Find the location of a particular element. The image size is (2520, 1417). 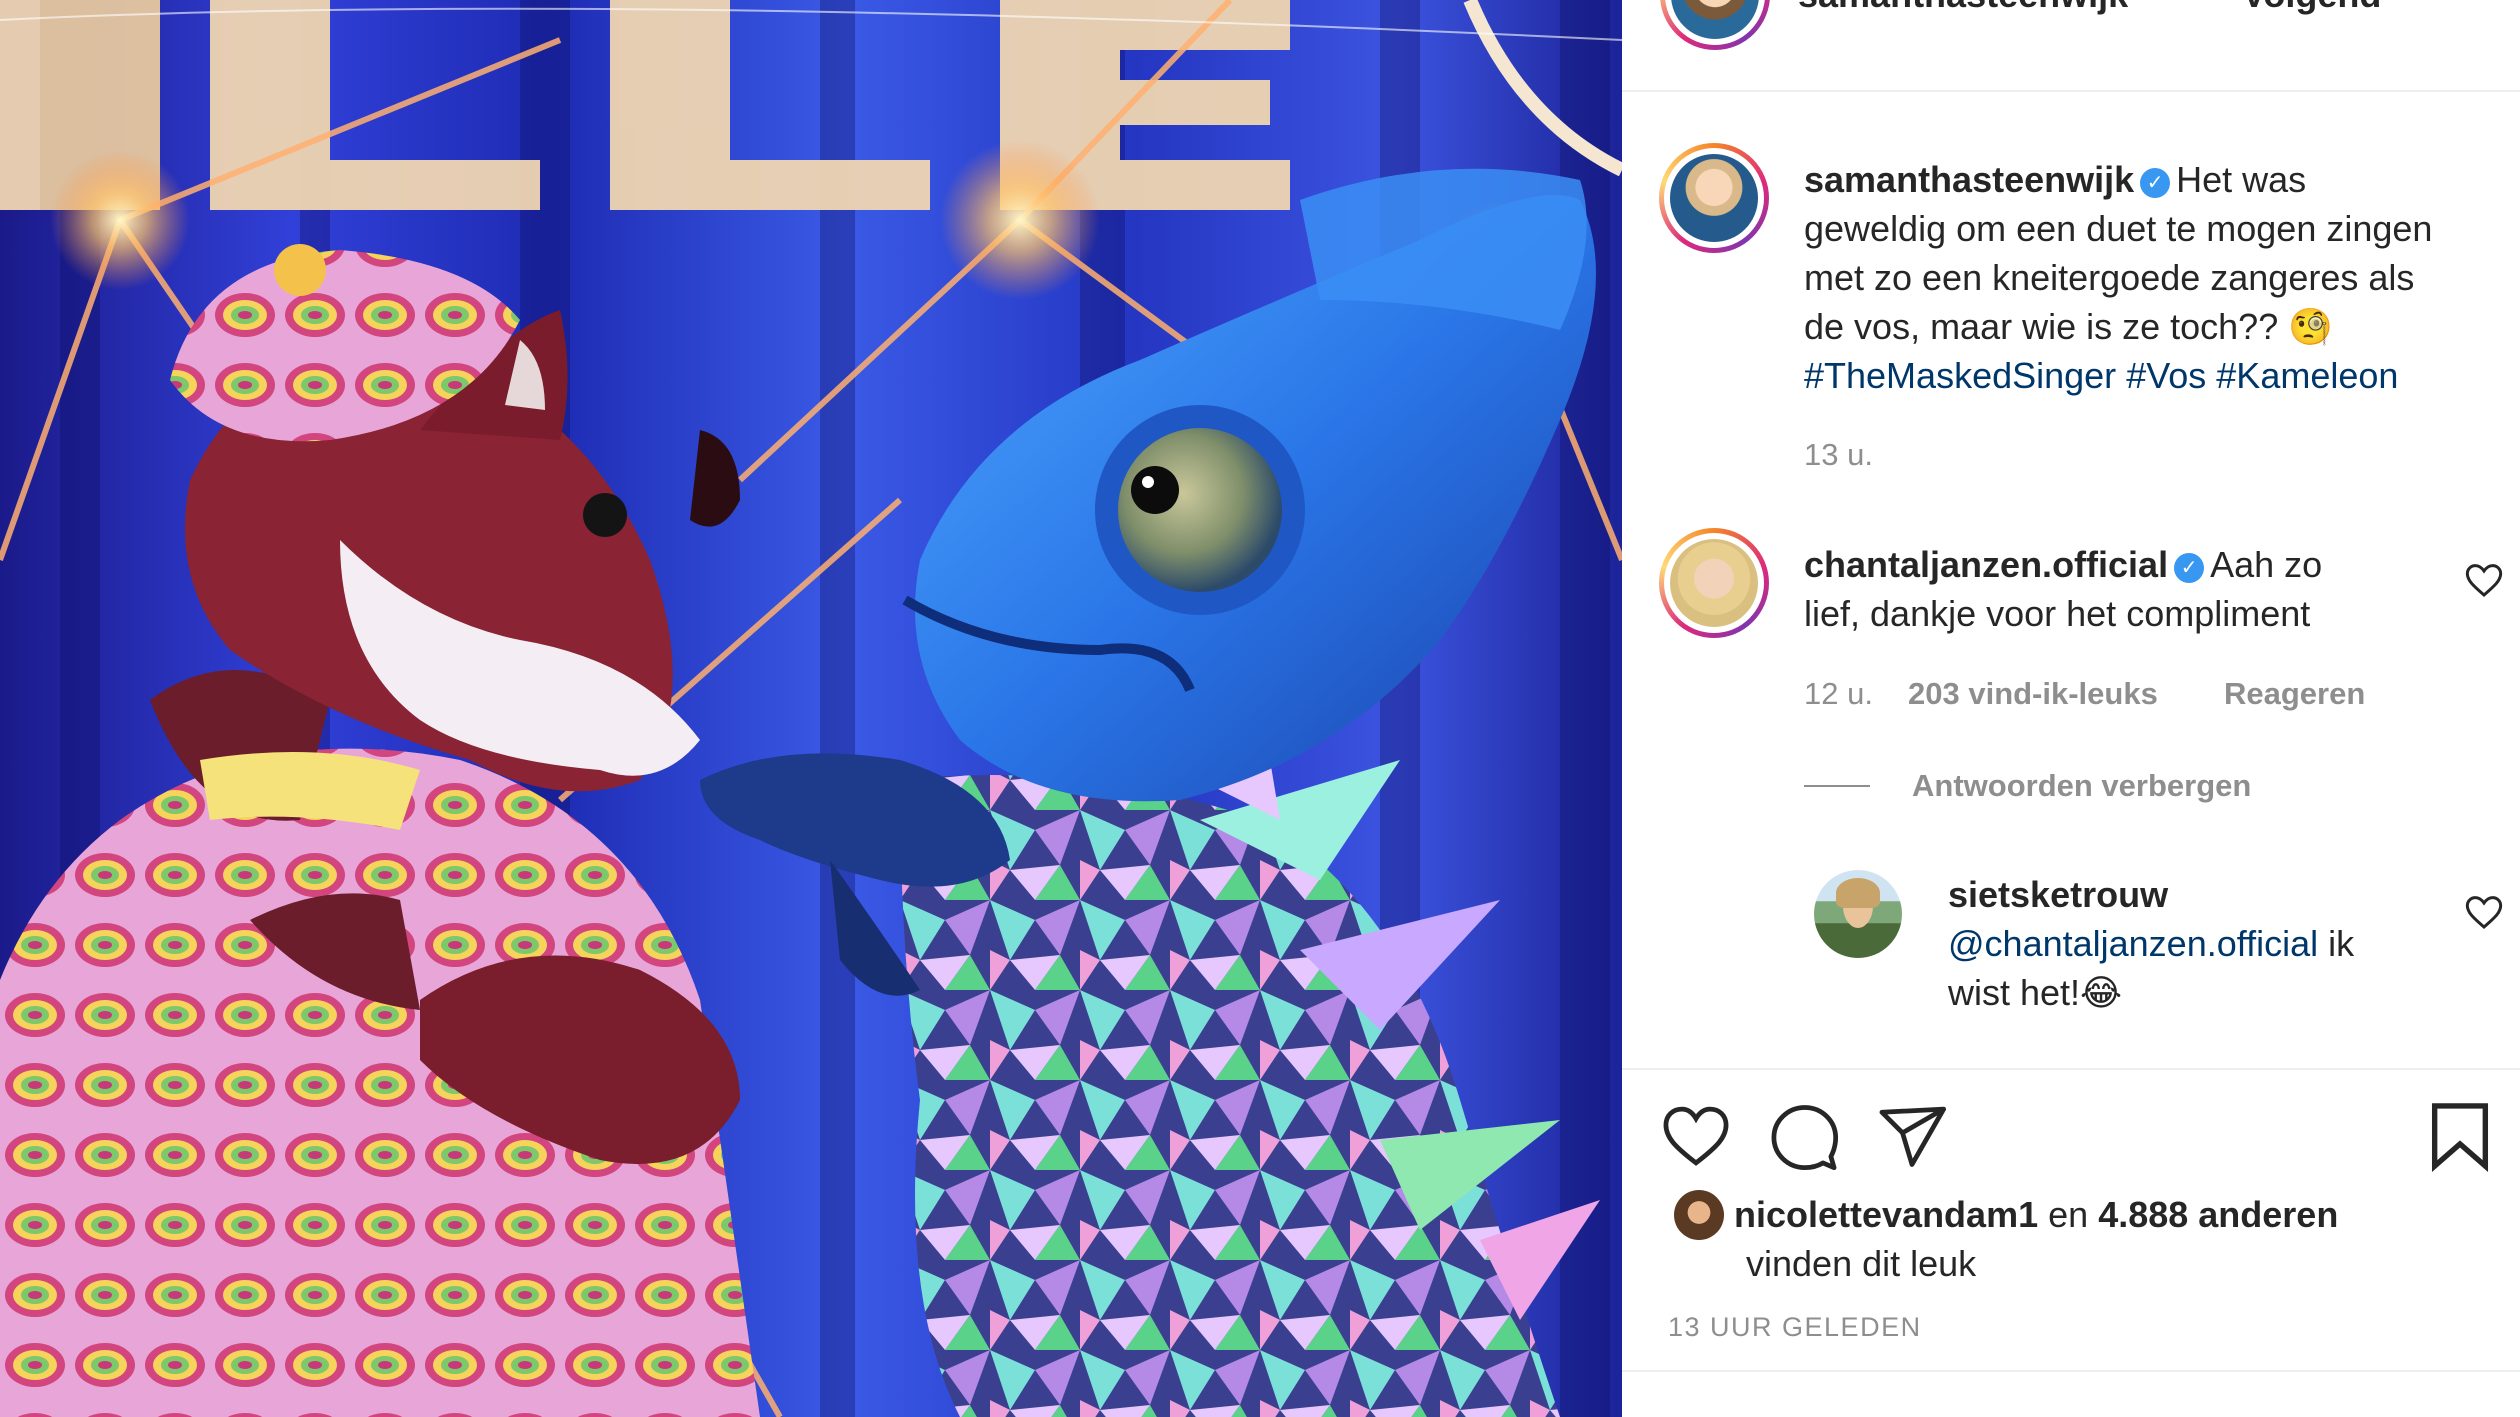

comment-line-2: lief, dankje voor het compliment is located at coordinates (2057, 613).